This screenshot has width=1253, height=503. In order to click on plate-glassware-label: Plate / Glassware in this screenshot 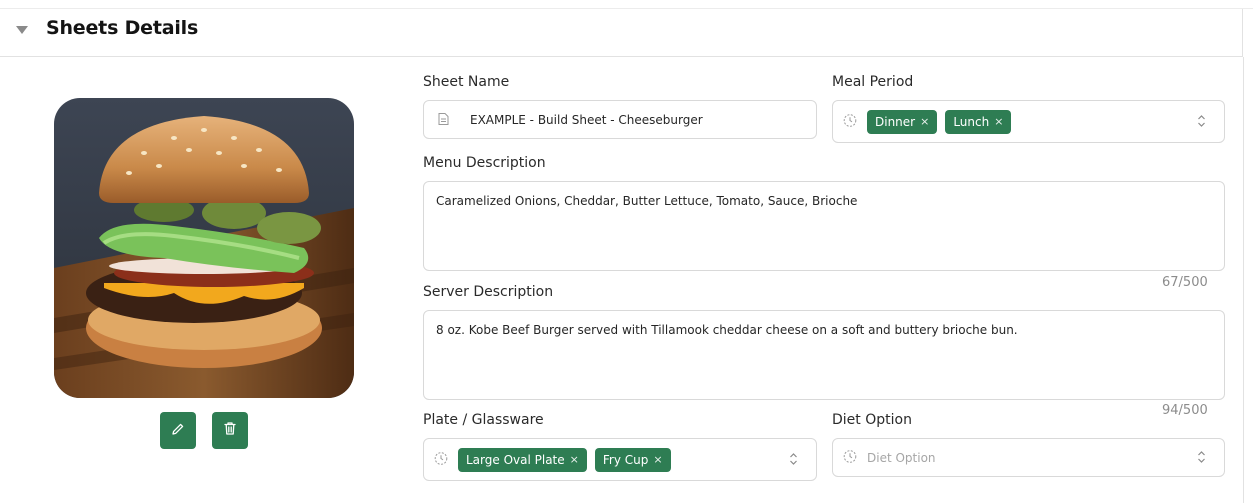, I will do `click(483, 420)`.